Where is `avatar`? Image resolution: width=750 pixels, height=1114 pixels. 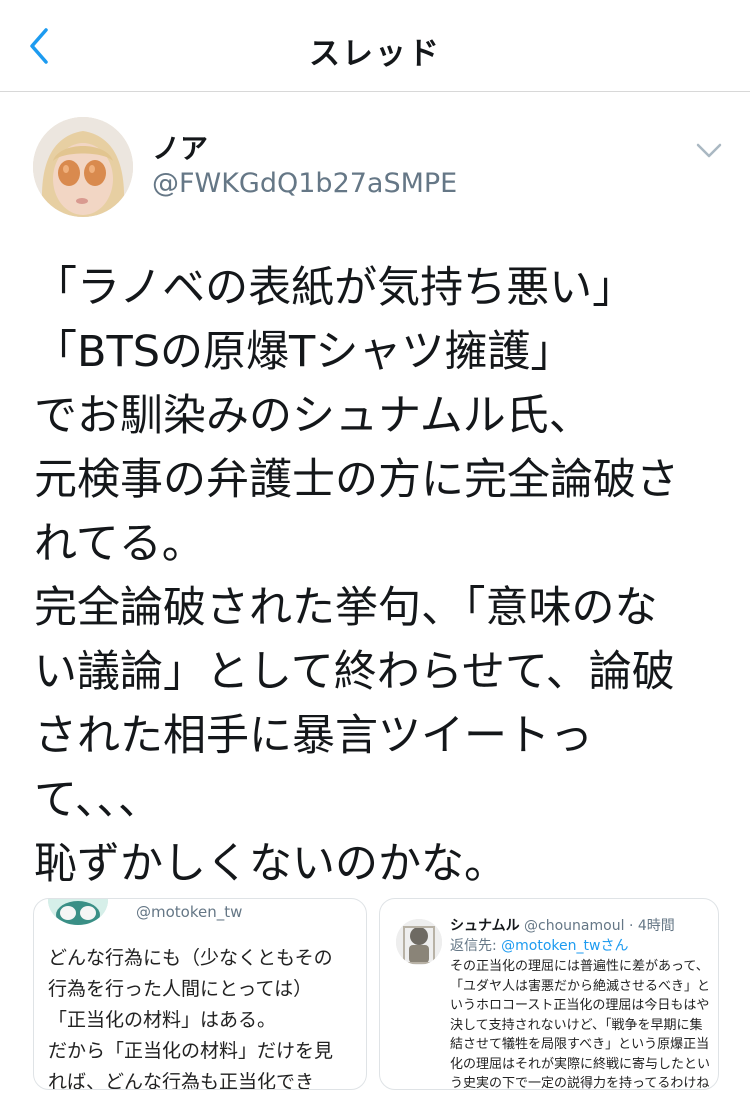
avatar is located at coordinates (83, 167).